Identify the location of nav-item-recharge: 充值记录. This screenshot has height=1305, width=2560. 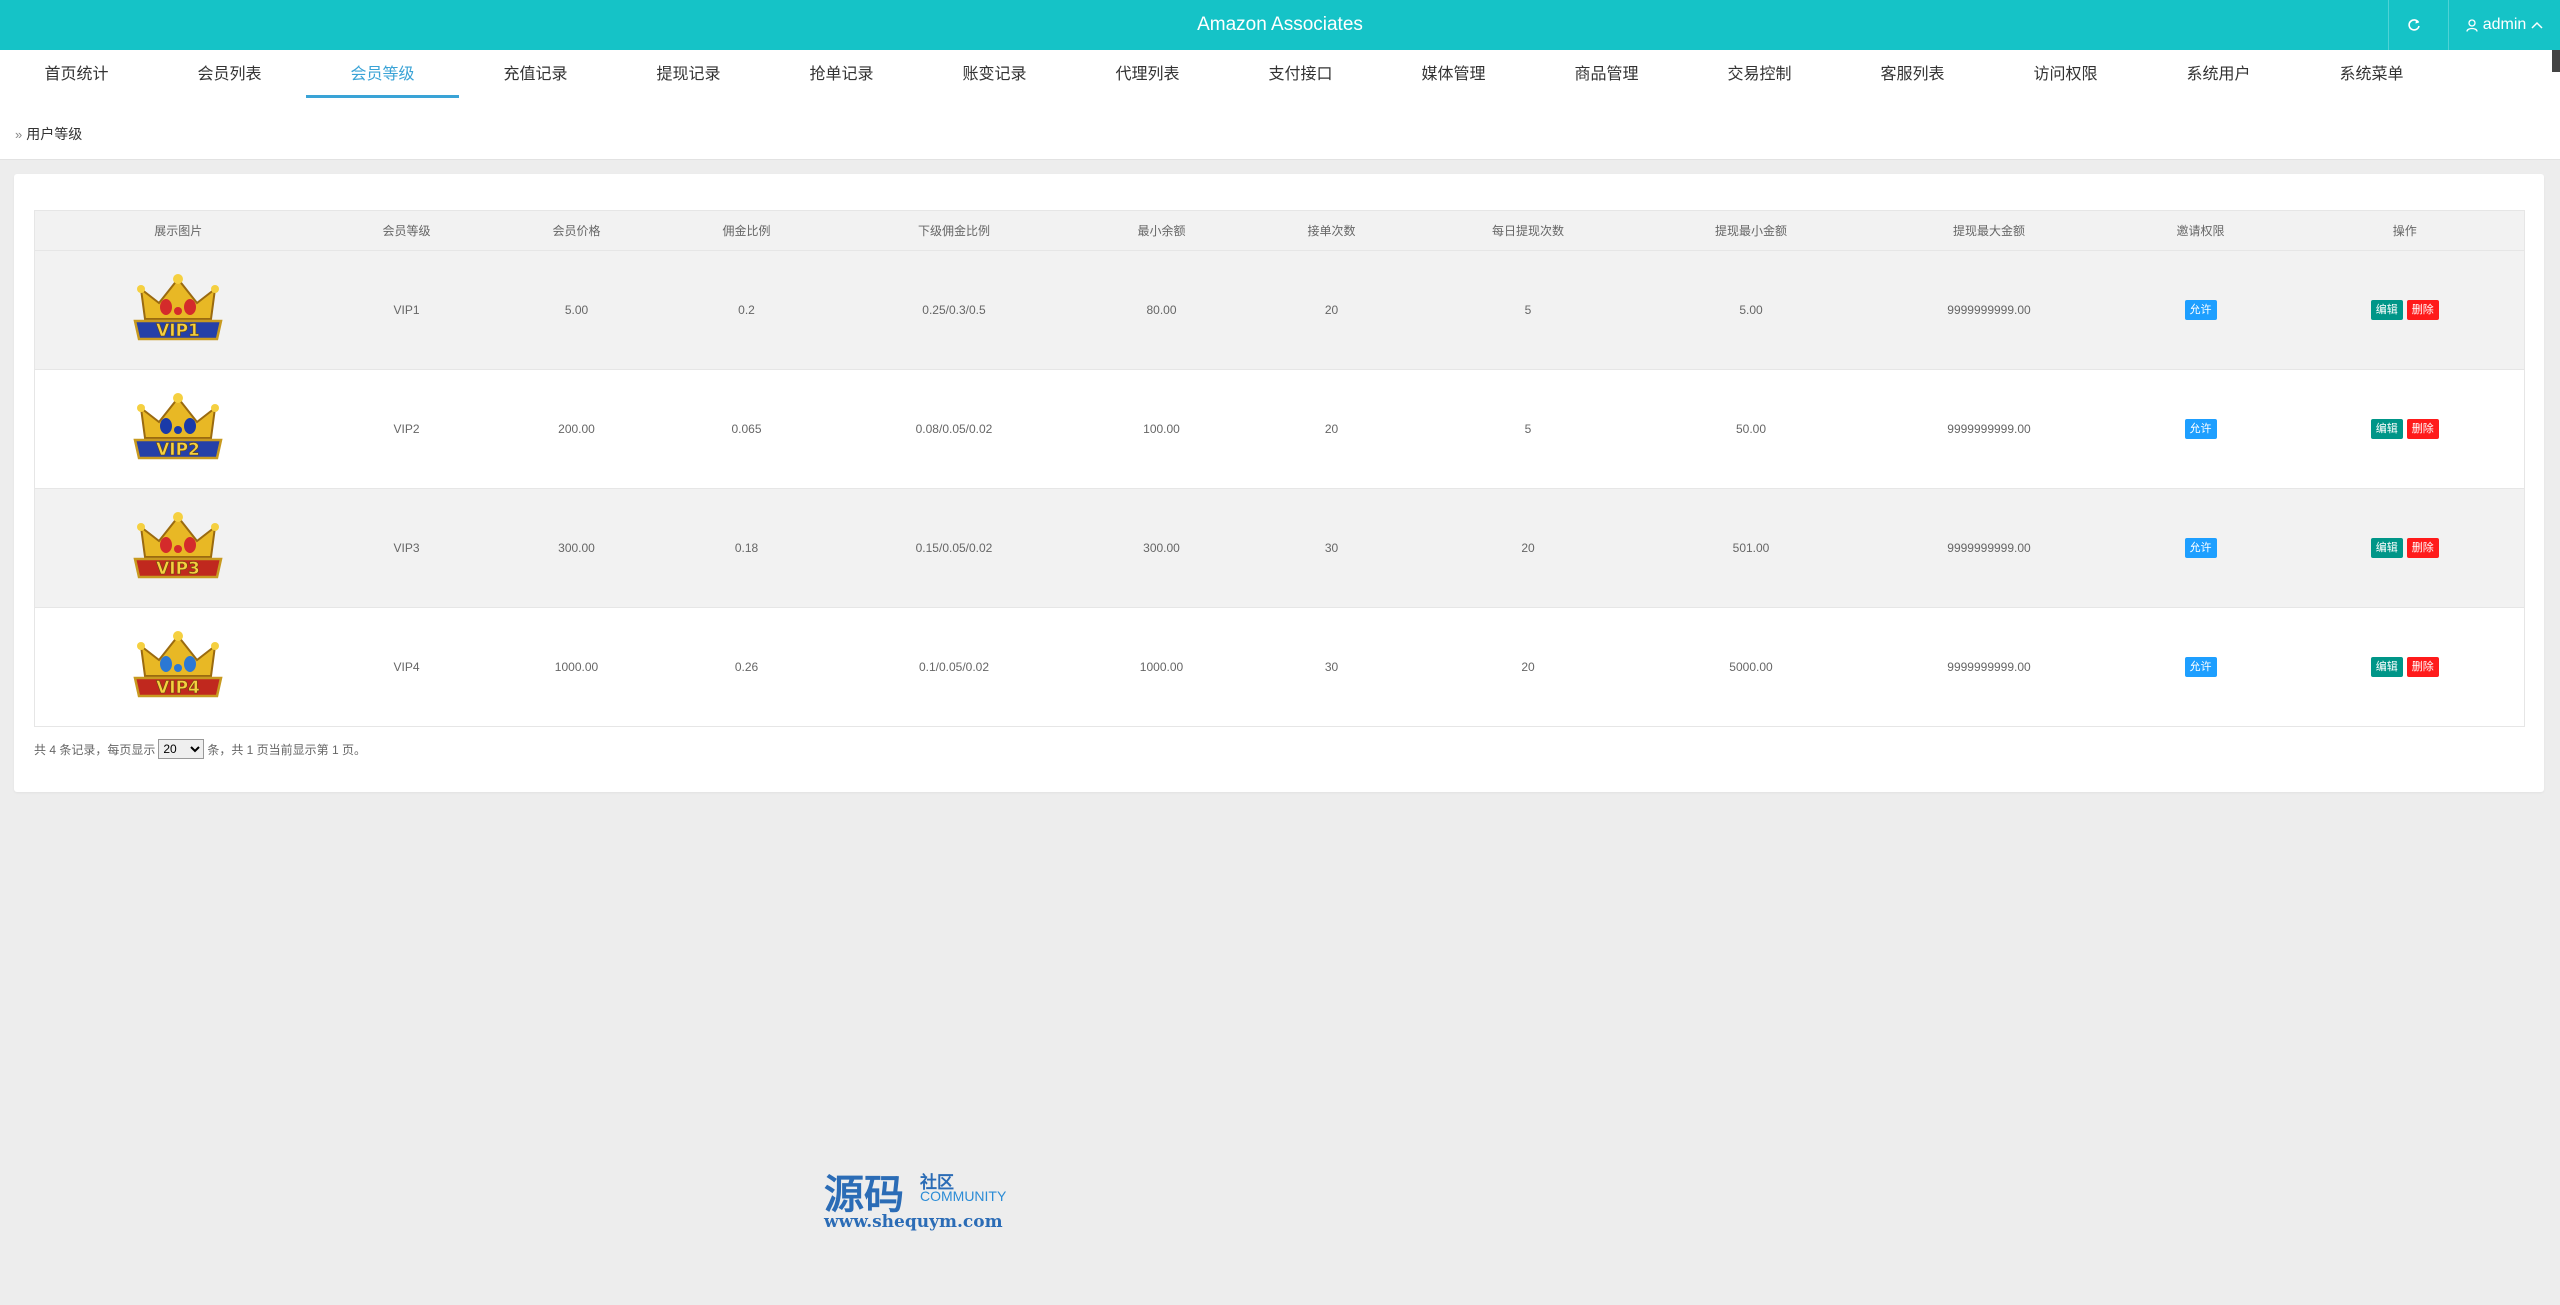
(535, 74).